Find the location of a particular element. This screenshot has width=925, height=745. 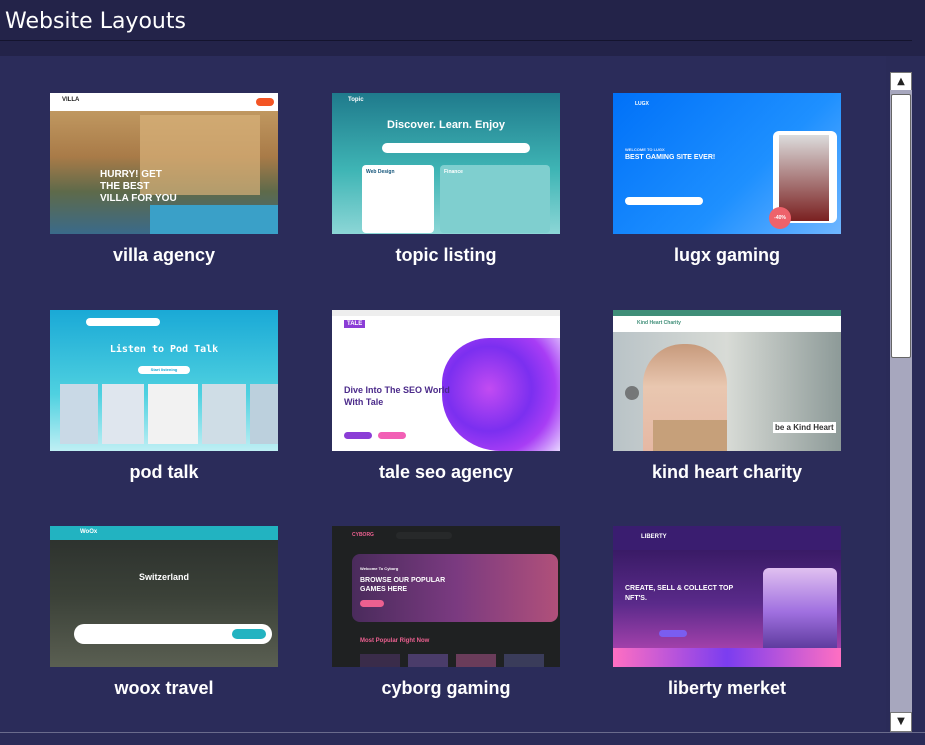

villa-nav-button is located at coordinates (265, 102).